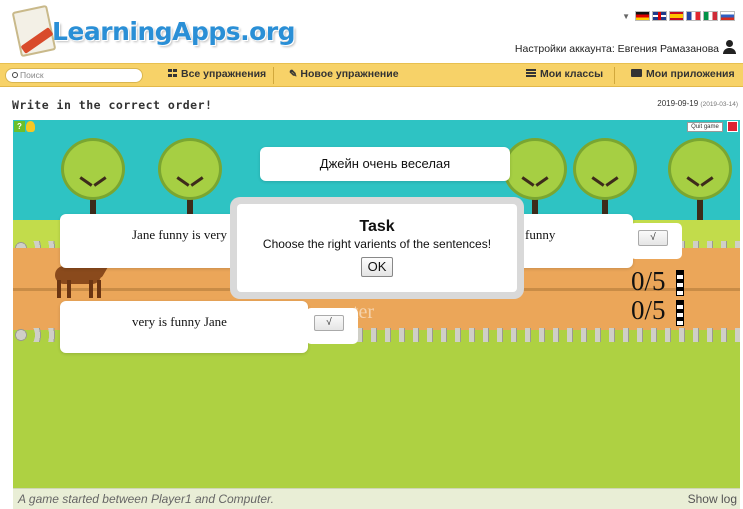 This screenshot has height=509, width=743. I want to click on language-flags: ▼, so click(678, 16).